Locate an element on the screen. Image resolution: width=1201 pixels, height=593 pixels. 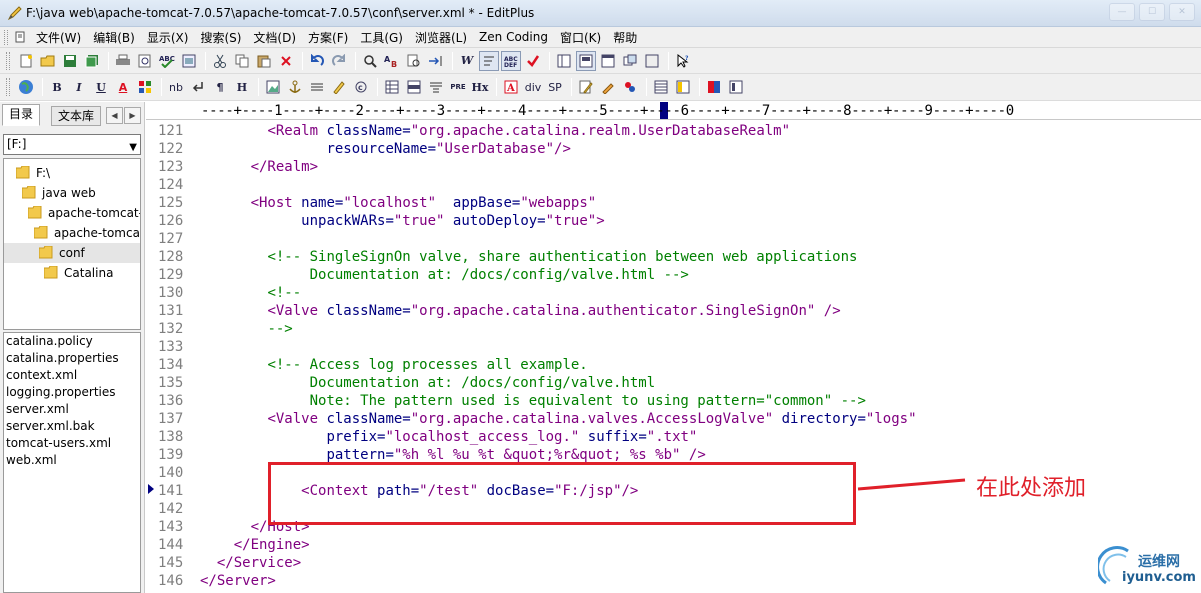
file-item: web.xml is located at coordinates (72, 460).